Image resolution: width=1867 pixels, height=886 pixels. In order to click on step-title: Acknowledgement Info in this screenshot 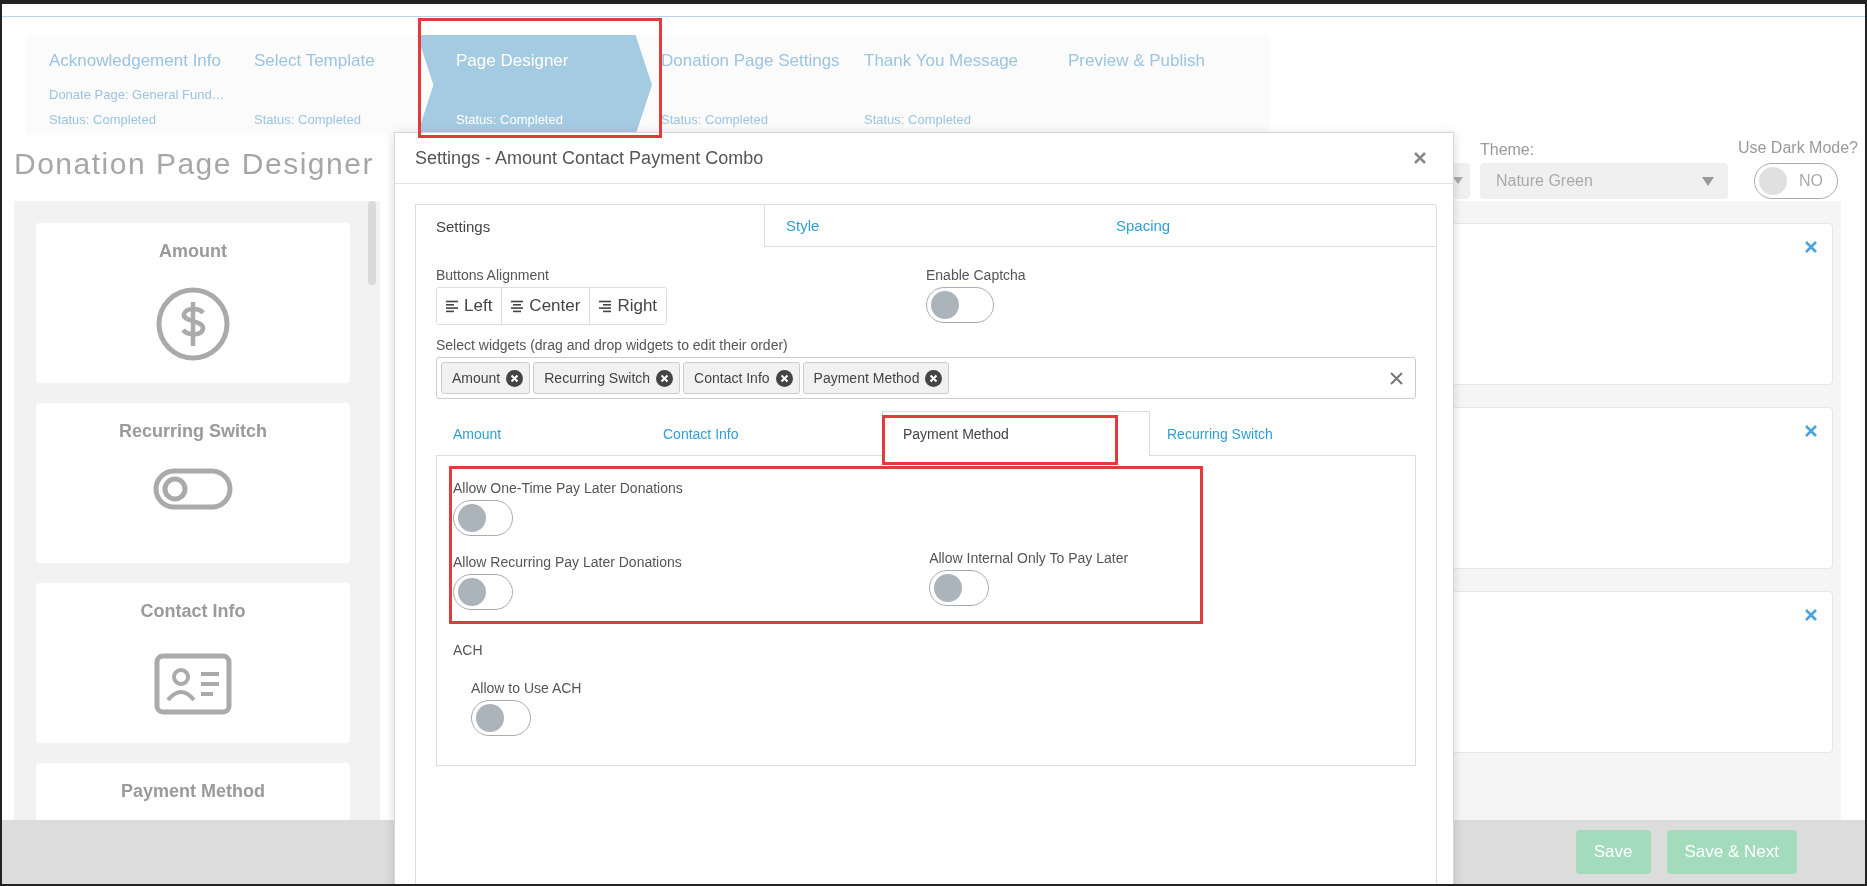, I will do `click(135, 61)`.